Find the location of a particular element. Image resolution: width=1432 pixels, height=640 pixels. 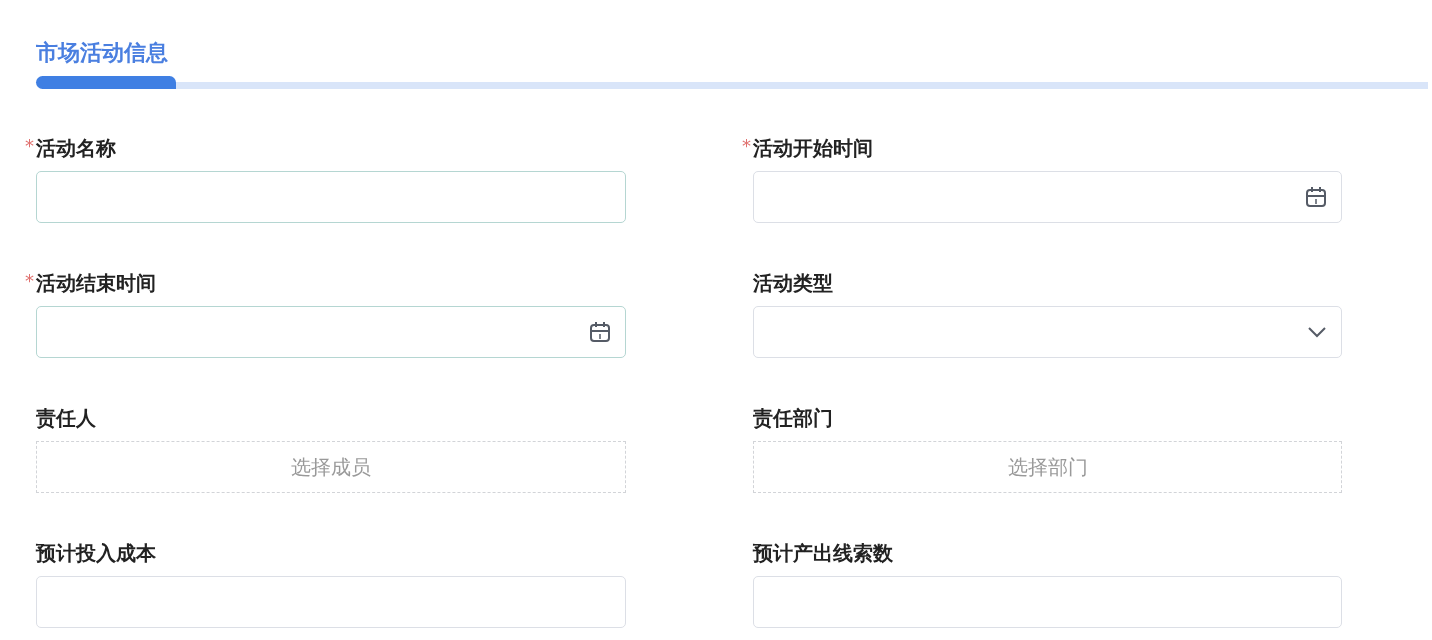

field-label: 责任部门 is located at coordinates (793, 418).